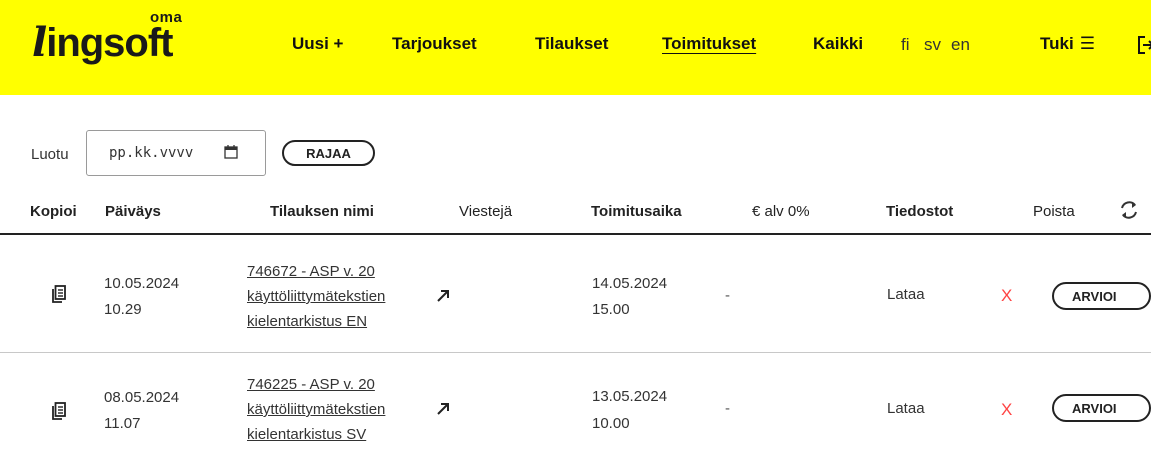 This screenshot has width=1151, height=451. I want to click on header-order-name: Tilauksen nimi, so click(322, 211).